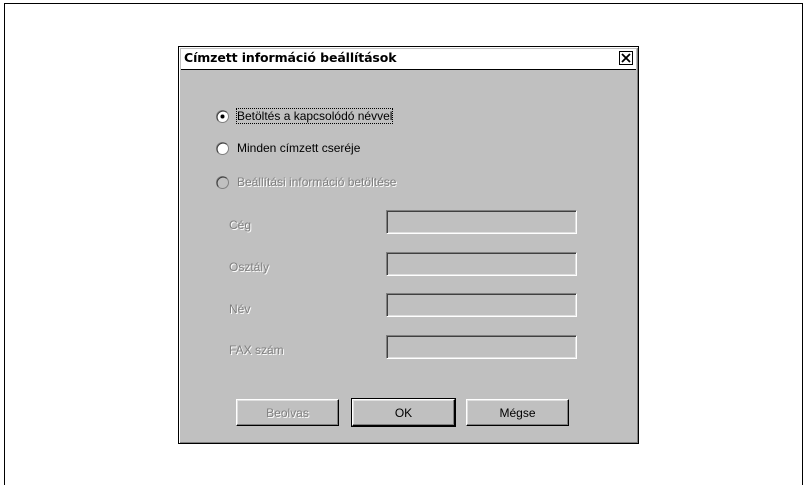 This screenshot has width=806, height=485. What do you see at coordinates (481, 305) in the screenshot?
I see `name-field` at bounding box center [481, 305].